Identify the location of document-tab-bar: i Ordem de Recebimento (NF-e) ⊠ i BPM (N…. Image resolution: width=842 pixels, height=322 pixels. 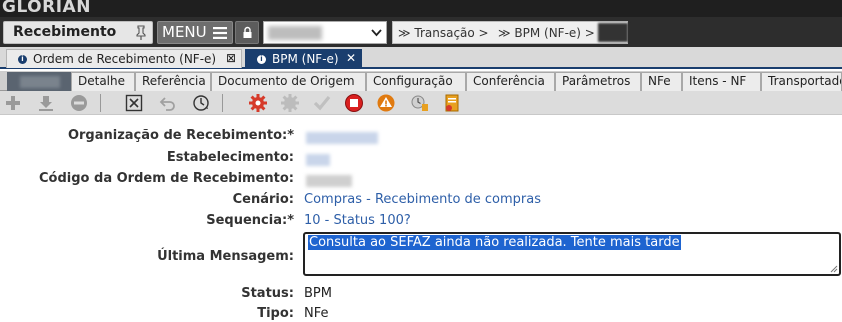
(421, 58).